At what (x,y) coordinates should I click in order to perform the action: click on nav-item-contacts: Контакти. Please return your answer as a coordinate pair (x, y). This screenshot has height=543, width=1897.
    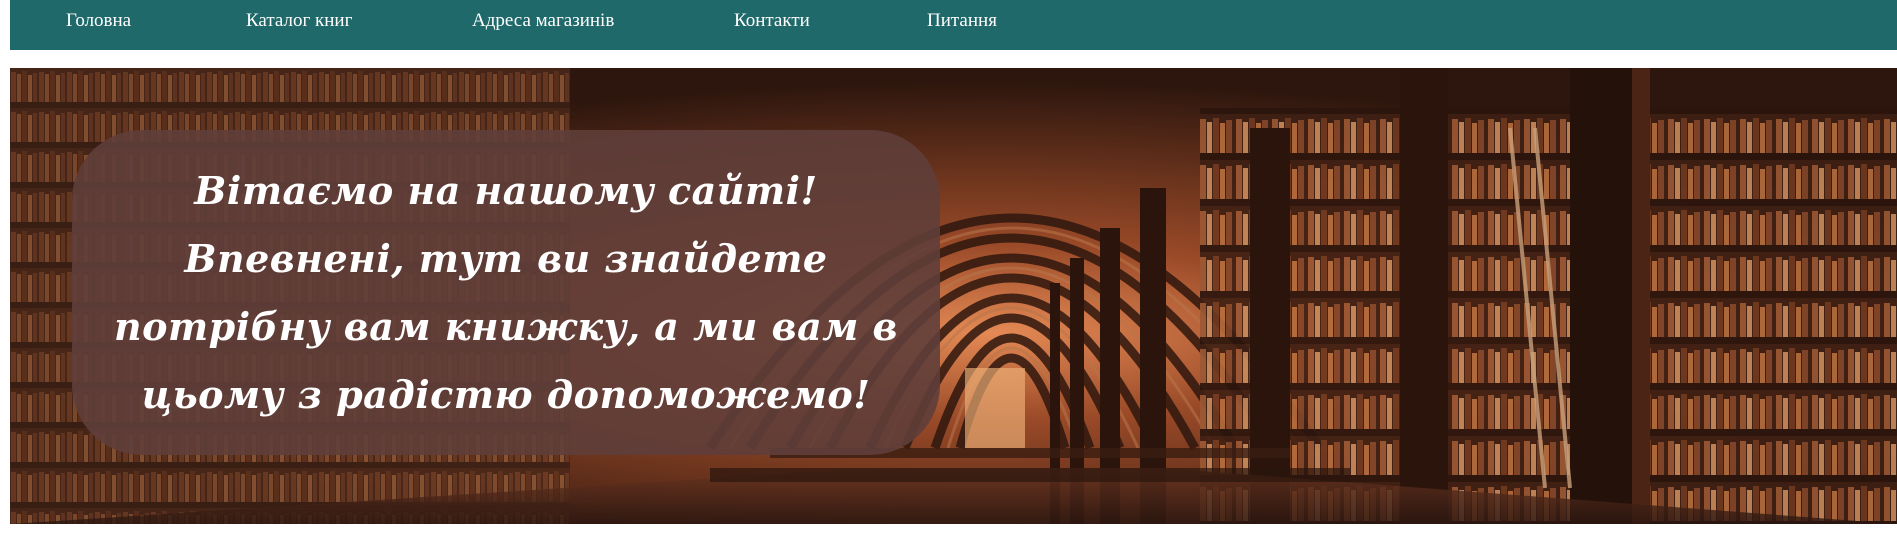
    Looking at the image, I should click on (772, 21).